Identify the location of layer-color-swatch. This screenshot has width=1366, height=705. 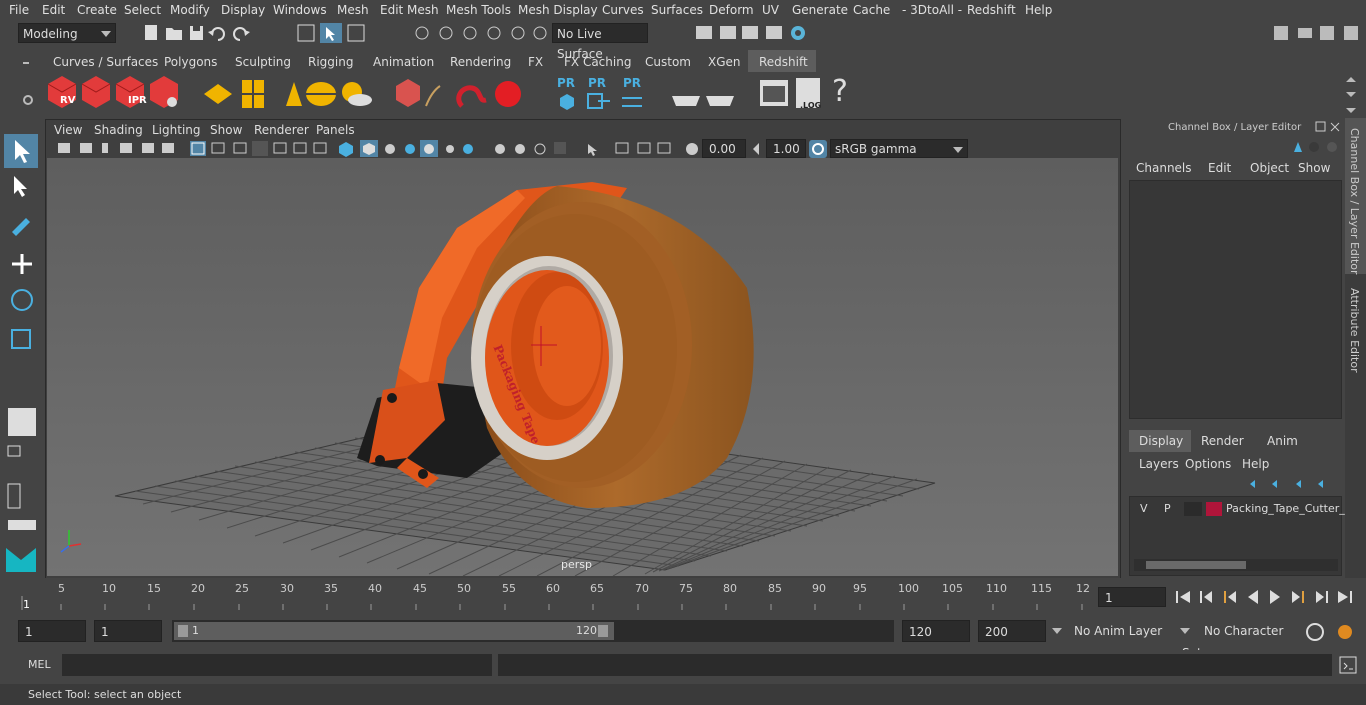
(1214, 509).